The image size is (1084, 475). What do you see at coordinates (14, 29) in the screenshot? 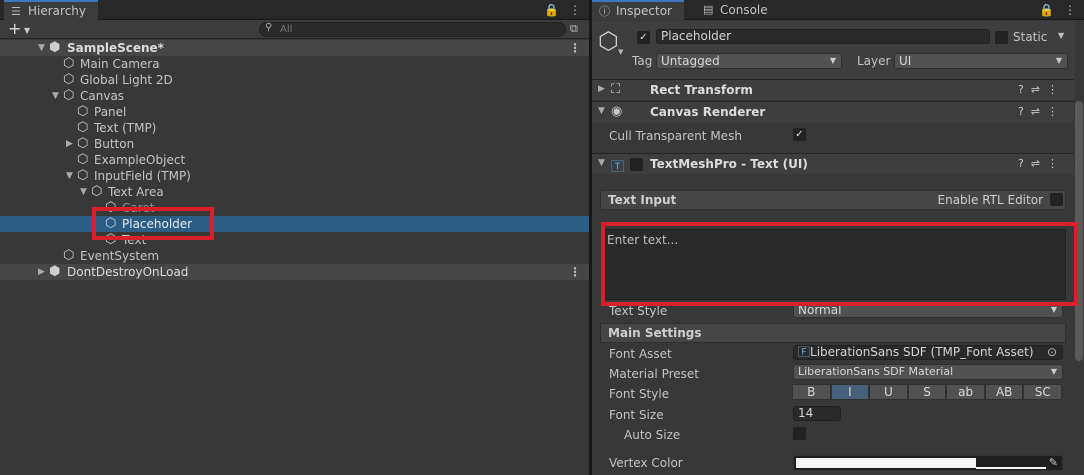
I see `add-button: +` at bounding box center [14, 29].